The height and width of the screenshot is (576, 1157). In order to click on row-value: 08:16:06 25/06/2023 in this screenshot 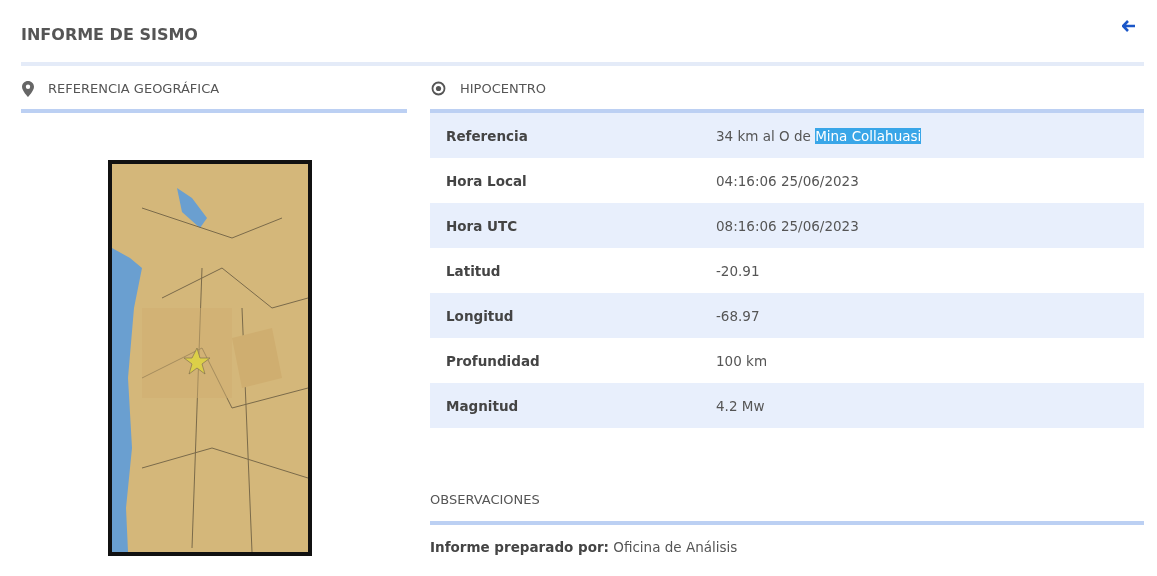, I will do `click(787, 225)`.